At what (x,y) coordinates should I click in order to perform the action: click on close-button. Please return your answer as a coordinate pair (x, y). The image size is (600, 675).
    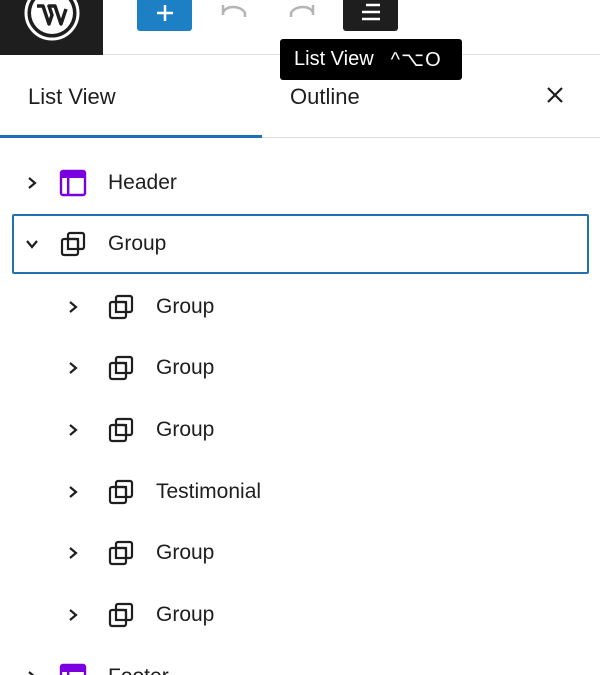
    Looking at the image, I should click on (555, 97).